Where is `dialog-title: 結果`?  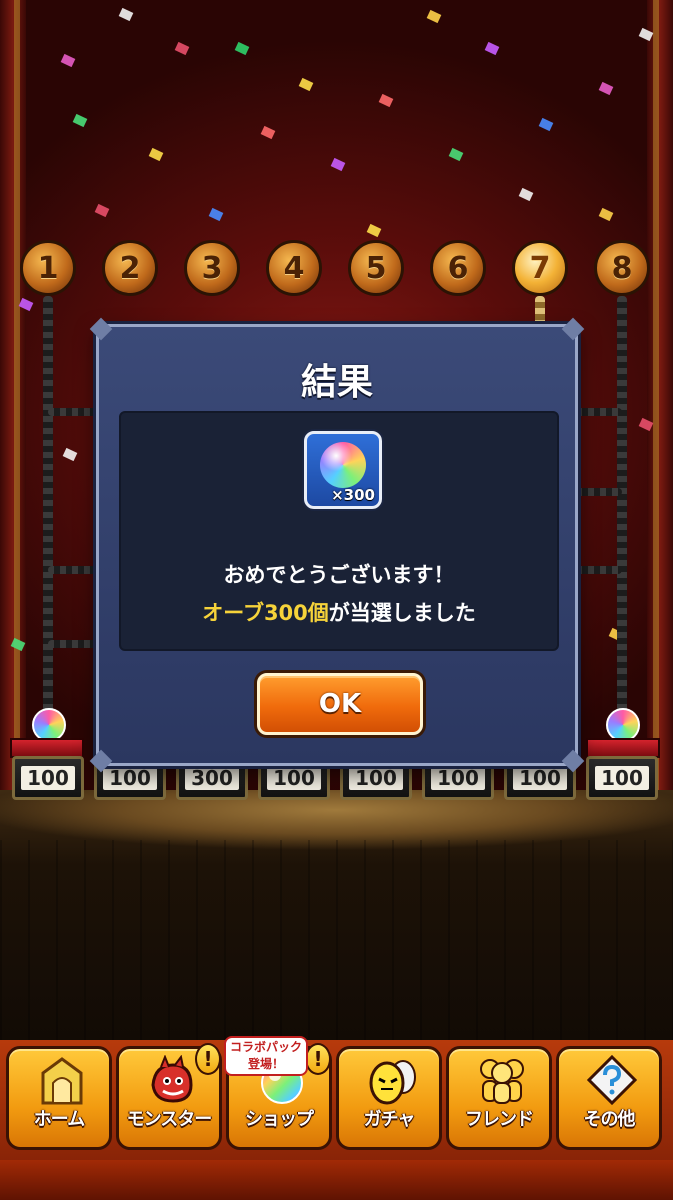
dialog-title: 結果 is located at coordinates (336, 382).